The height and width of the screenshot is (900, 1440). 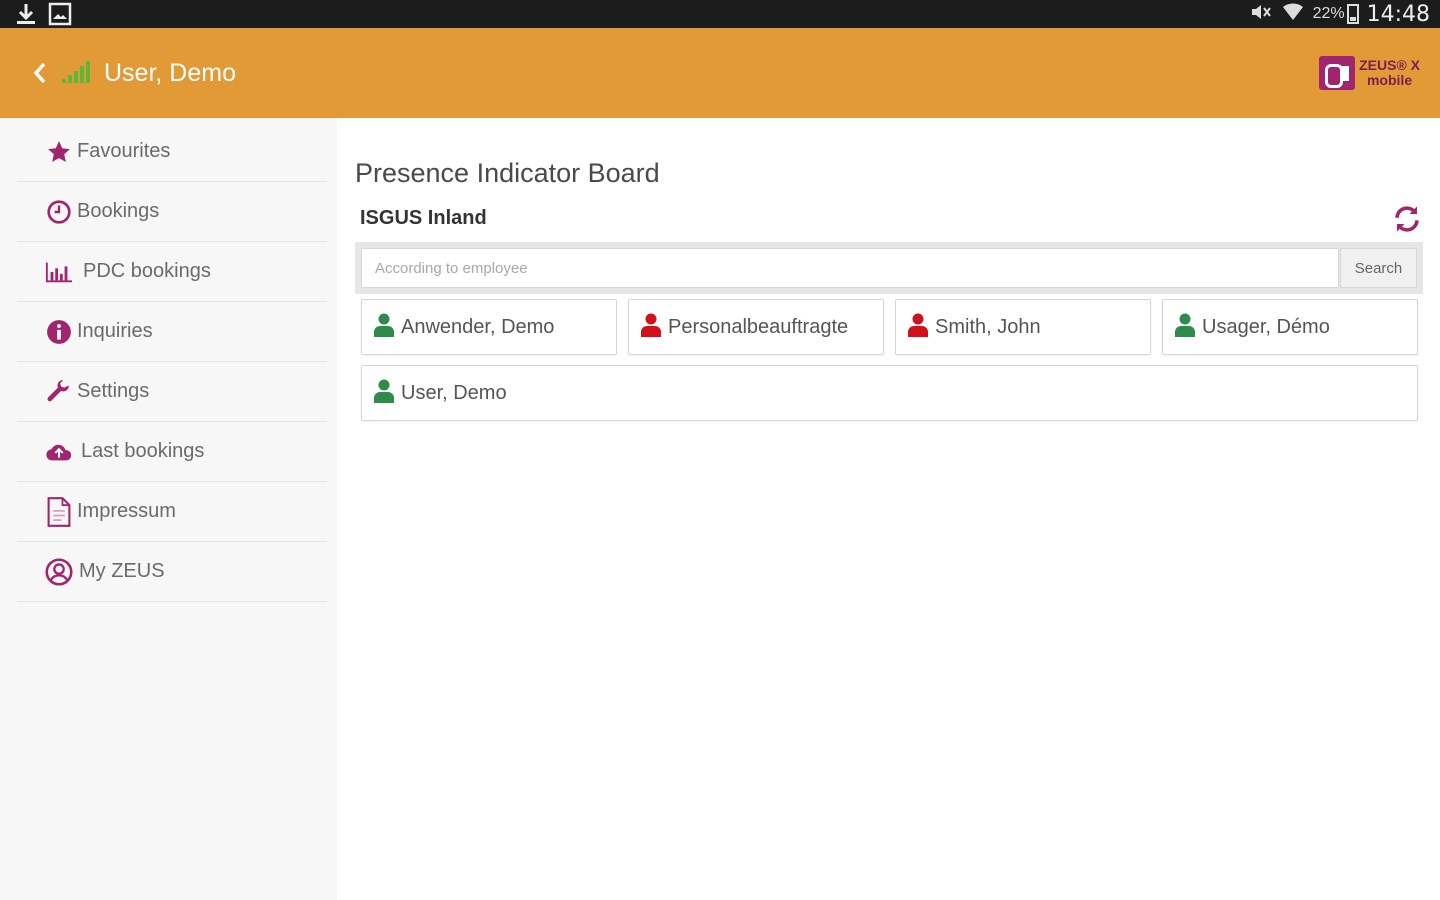 I want to click on sidebar-item-settings: Settings, so click(x=172, y=392).